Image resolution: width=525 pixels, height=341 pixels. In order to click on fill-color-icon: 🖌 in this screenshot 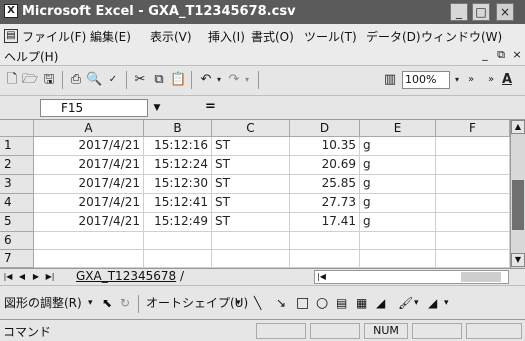, I will do `click(405, 303)`.